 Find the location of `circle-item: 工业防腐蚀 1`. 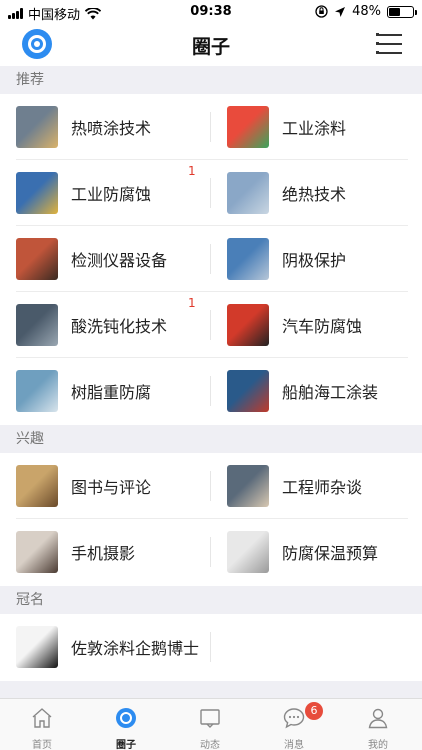

circle-item: 工业防腐蚀 1 is located at coordinates (113, 193).